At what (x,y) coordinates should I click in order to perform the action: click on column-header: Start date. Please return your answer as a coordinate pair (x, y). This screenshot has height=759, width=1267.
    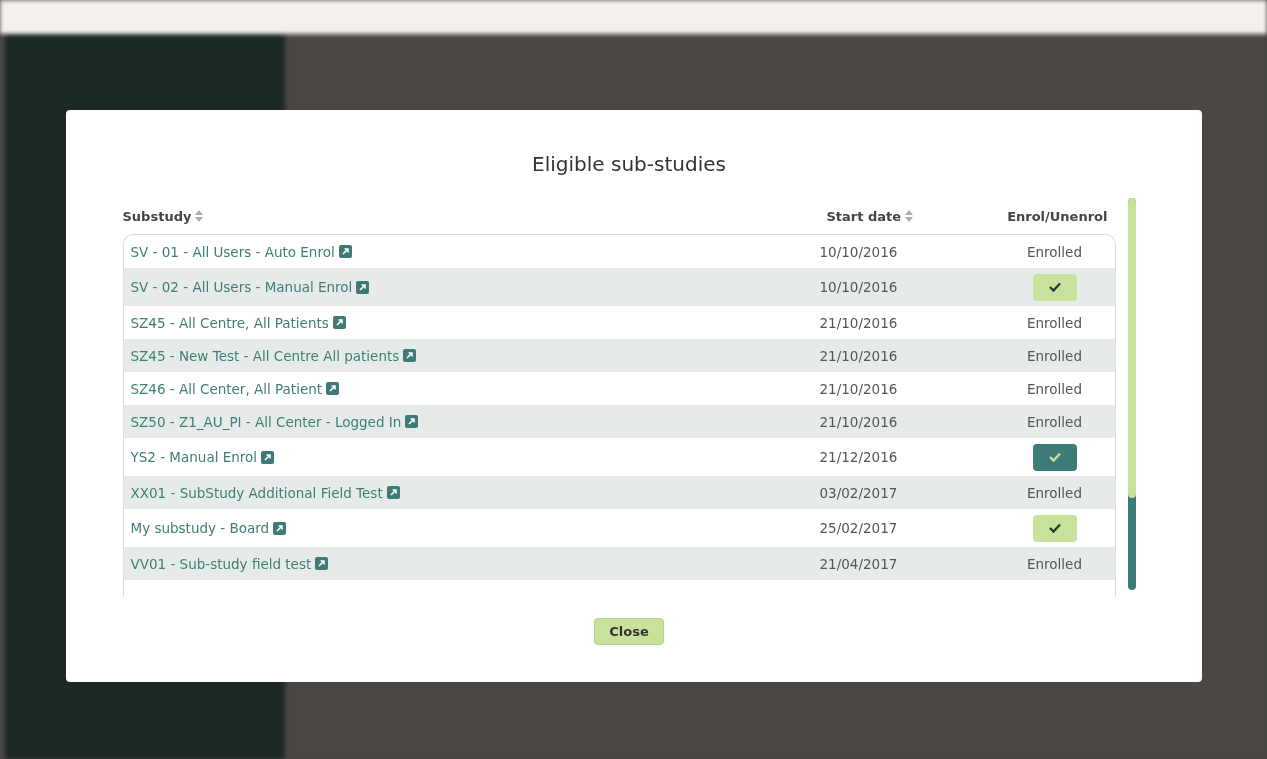
    Looking at the image, I should click on (864, 216).